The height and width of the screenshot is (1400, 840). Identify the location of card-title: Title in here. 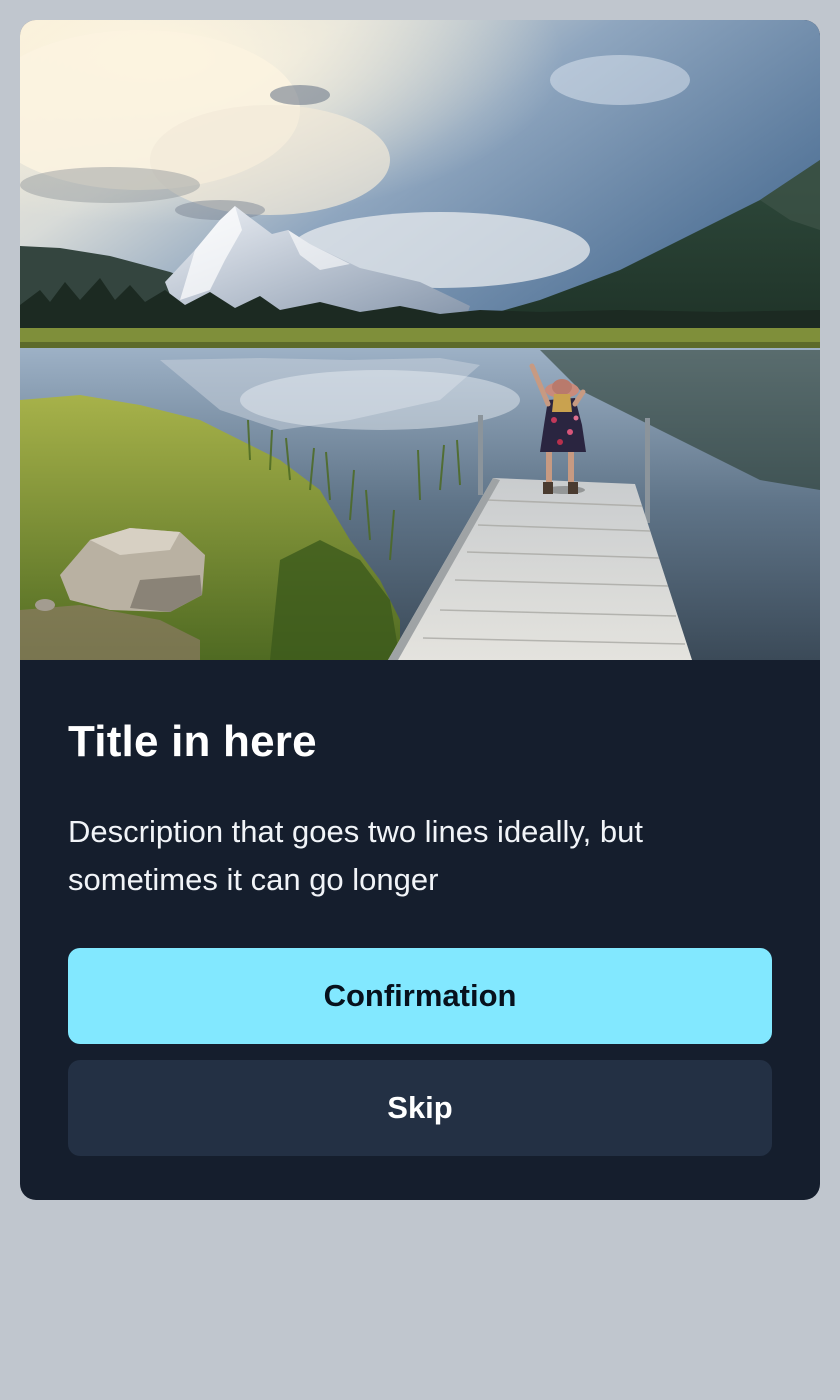
(192, 741).